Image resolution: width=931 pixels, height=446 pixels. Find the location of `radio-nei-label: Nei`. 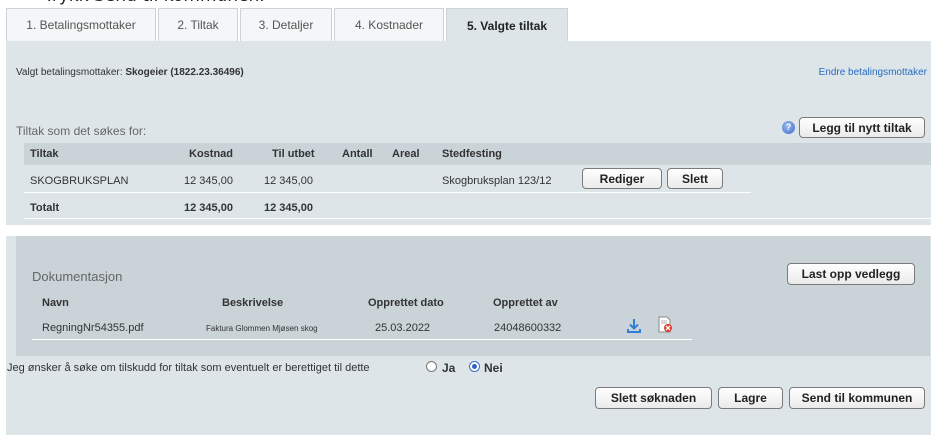

radio-nei-label: Nei is located at coordinates (493, 368).